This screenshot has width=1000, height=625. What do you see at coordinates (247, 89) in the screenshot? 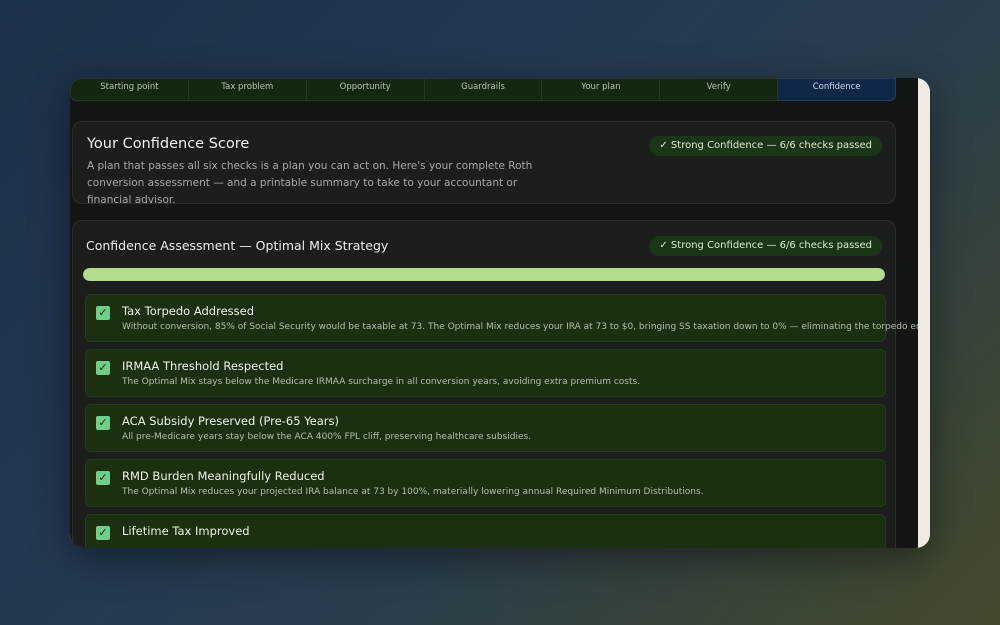
I see `tab-tax-problem: Tax problem` at bounding box center [247, 89].